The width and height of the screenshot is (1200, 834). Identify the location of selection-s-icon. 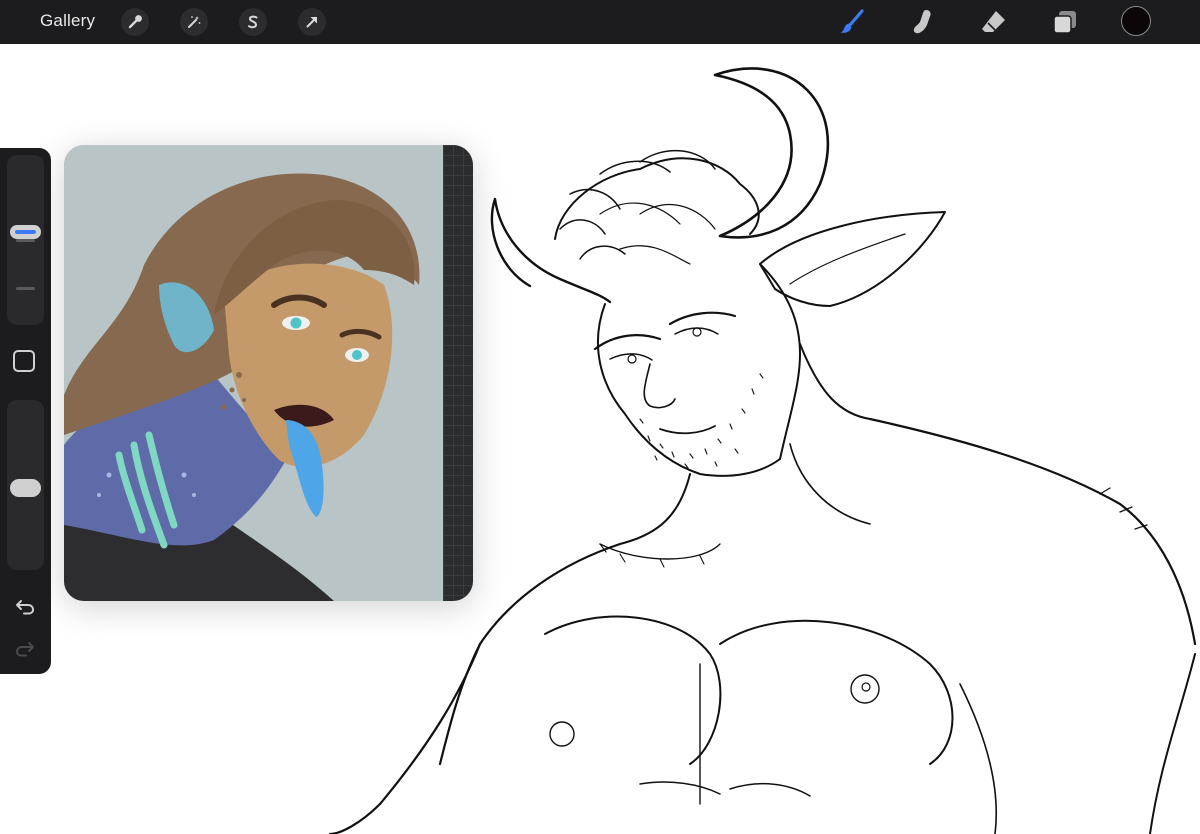
(253, 22).